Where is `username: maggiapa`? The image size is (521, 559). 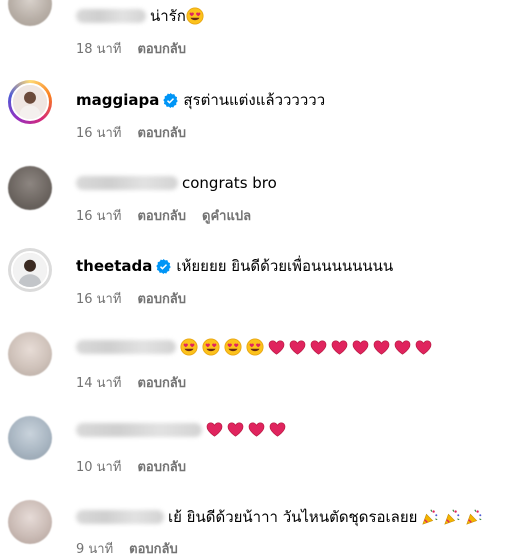
username: maggiapa is located at coordinates (117, 100).